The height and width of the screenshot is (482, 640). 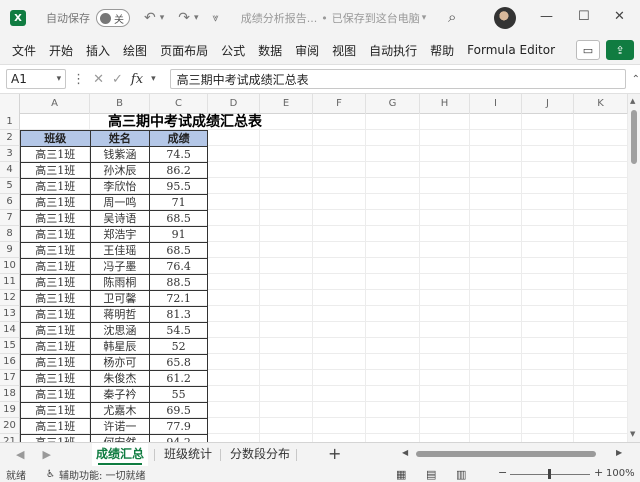 What do you see at coordinates (120, 266) in the screenshot?
I see `name-cell: 冯子墨` at bounding box center [120, 266].